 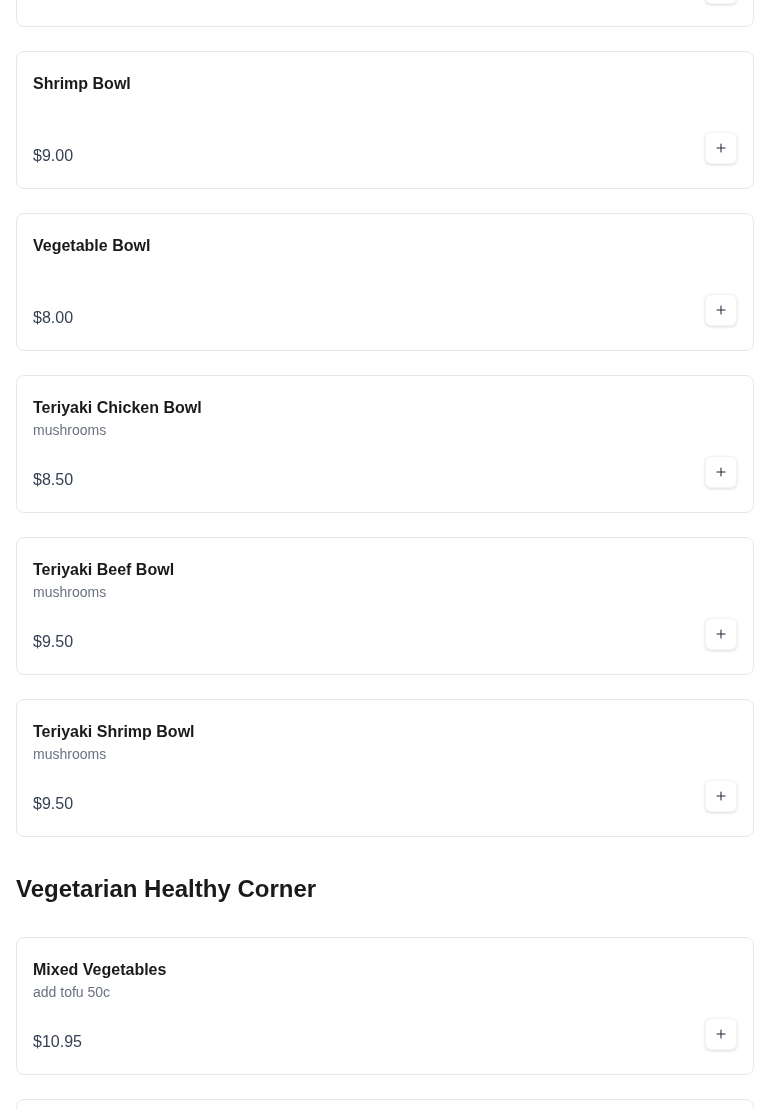 I want to click on menu-item-card: Teriyaki Beef Bowl mushrooms $9.50, so click(x=385, y=606).